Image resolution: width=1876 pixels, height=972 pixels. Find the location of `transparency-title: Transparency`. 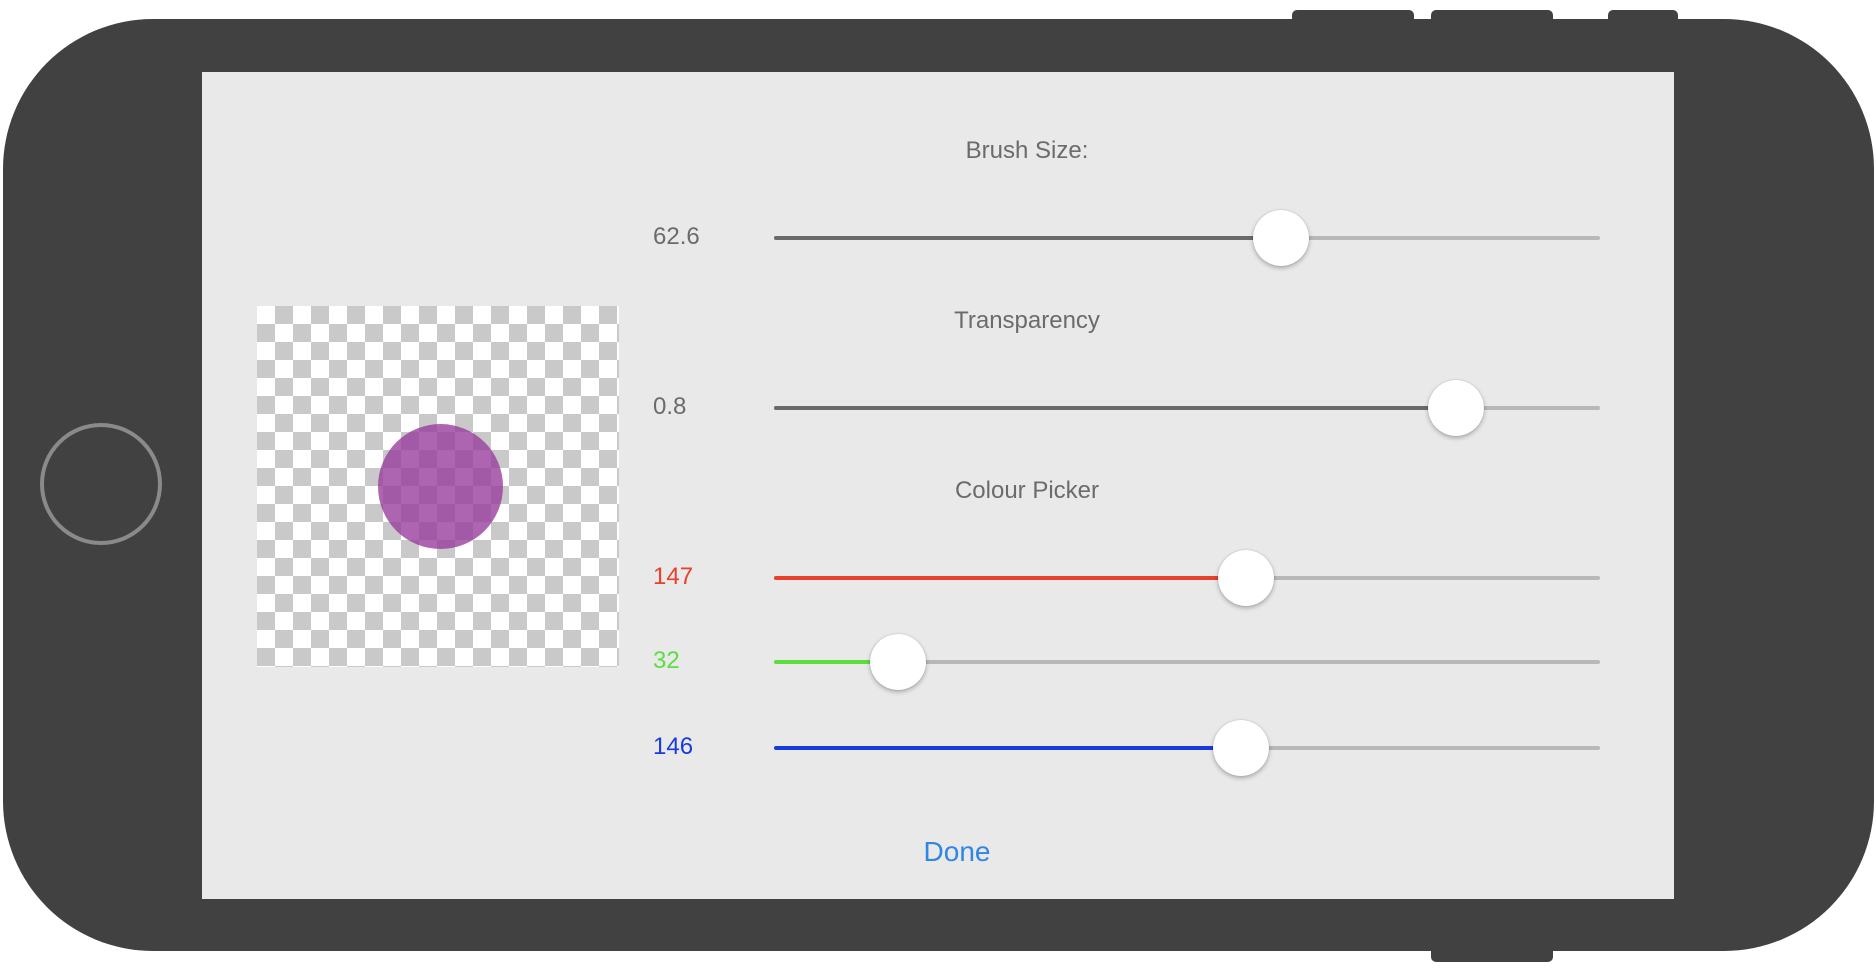

transparency-title: Transparency is located at coordinates (1027, 320).